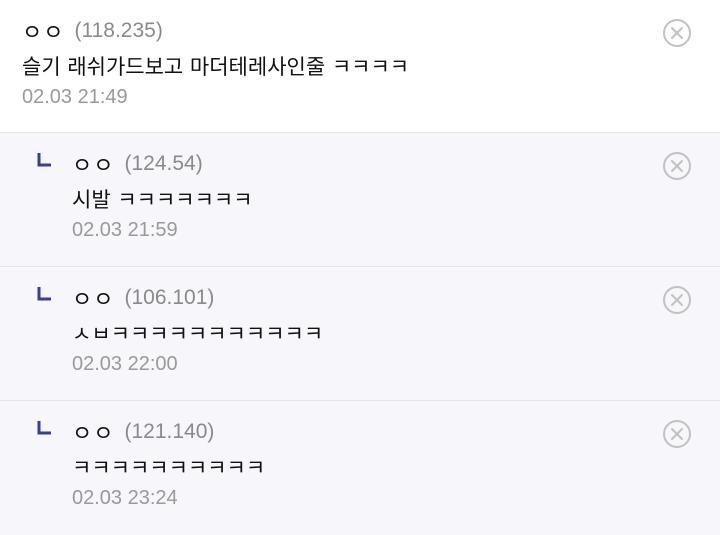 This screenshot has height=535, width=720. I want to click on comment-ip: (106.101), so click(169, 297).